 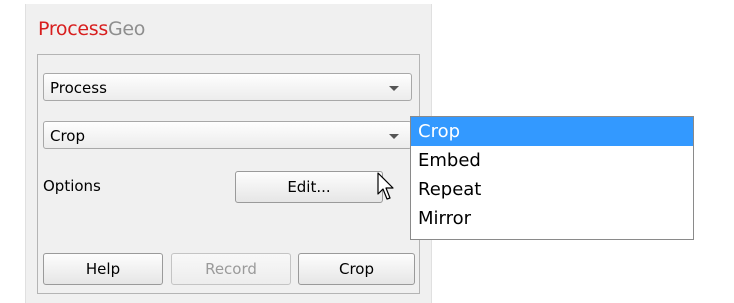 I want to click on help-button: Help, so click(x=103, y=269).